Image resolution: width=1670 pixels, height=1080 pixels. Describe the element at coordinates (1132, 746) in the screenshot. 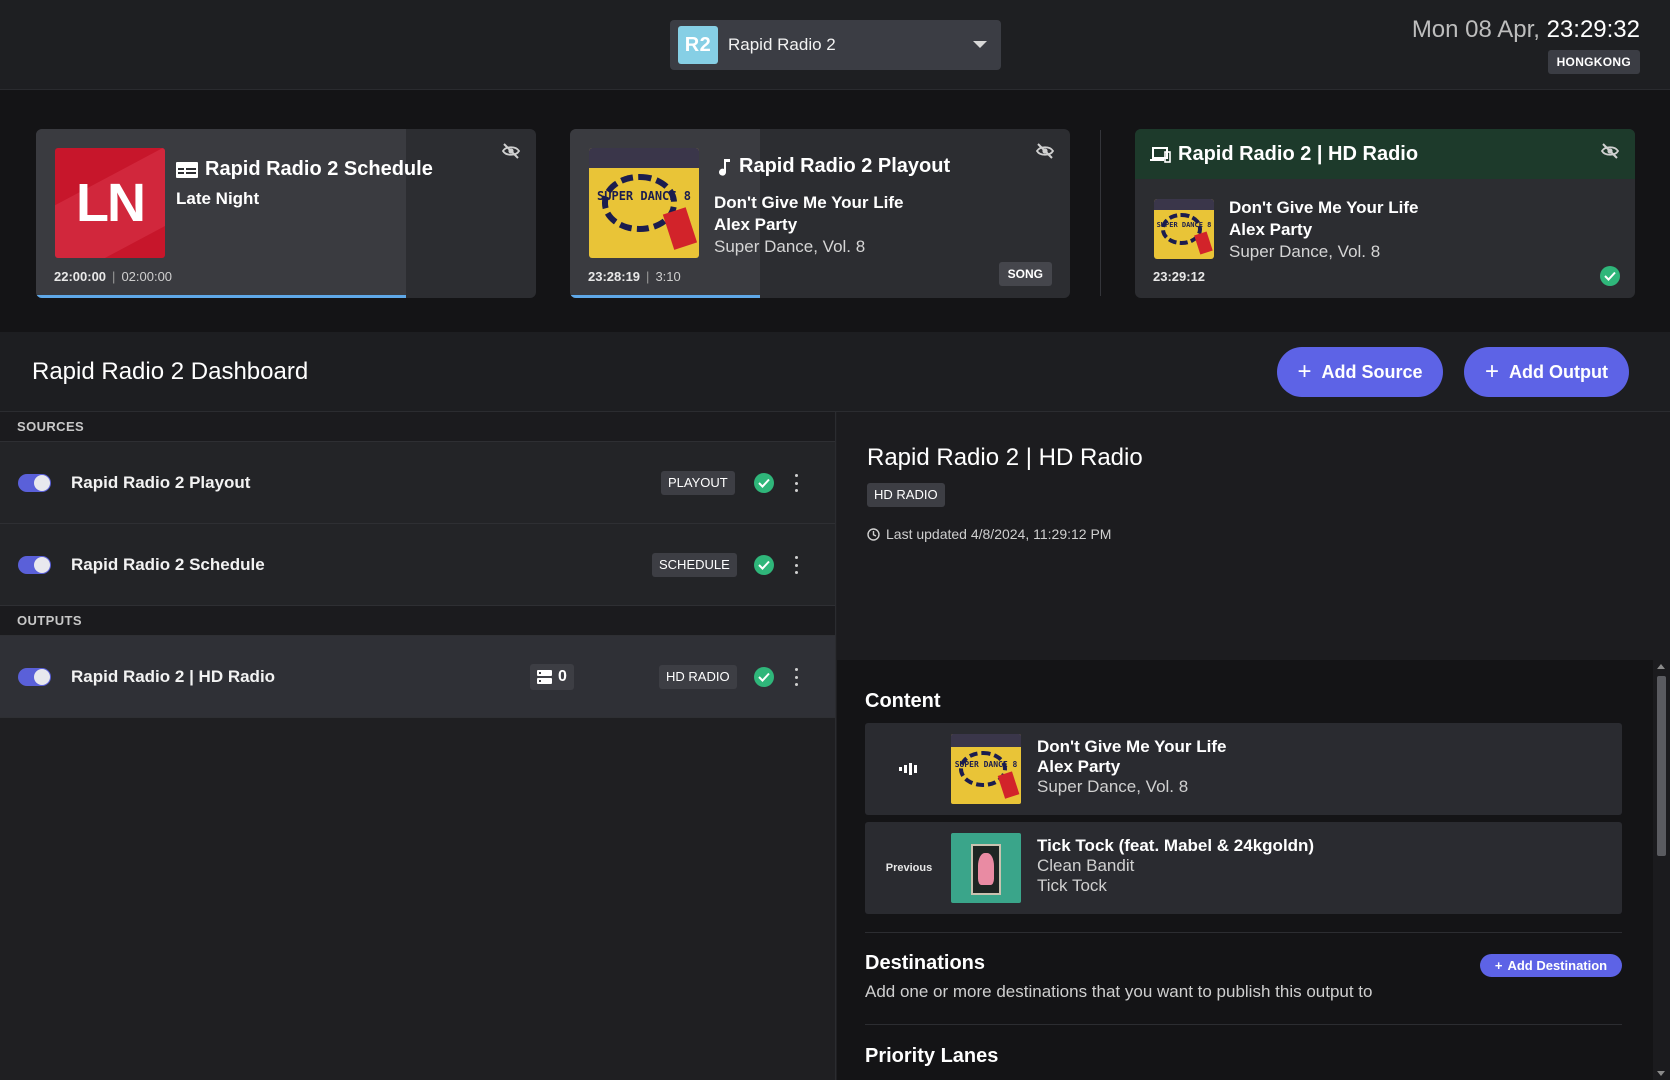

I see `track-title: Don't Give Me Your Life` at that location.